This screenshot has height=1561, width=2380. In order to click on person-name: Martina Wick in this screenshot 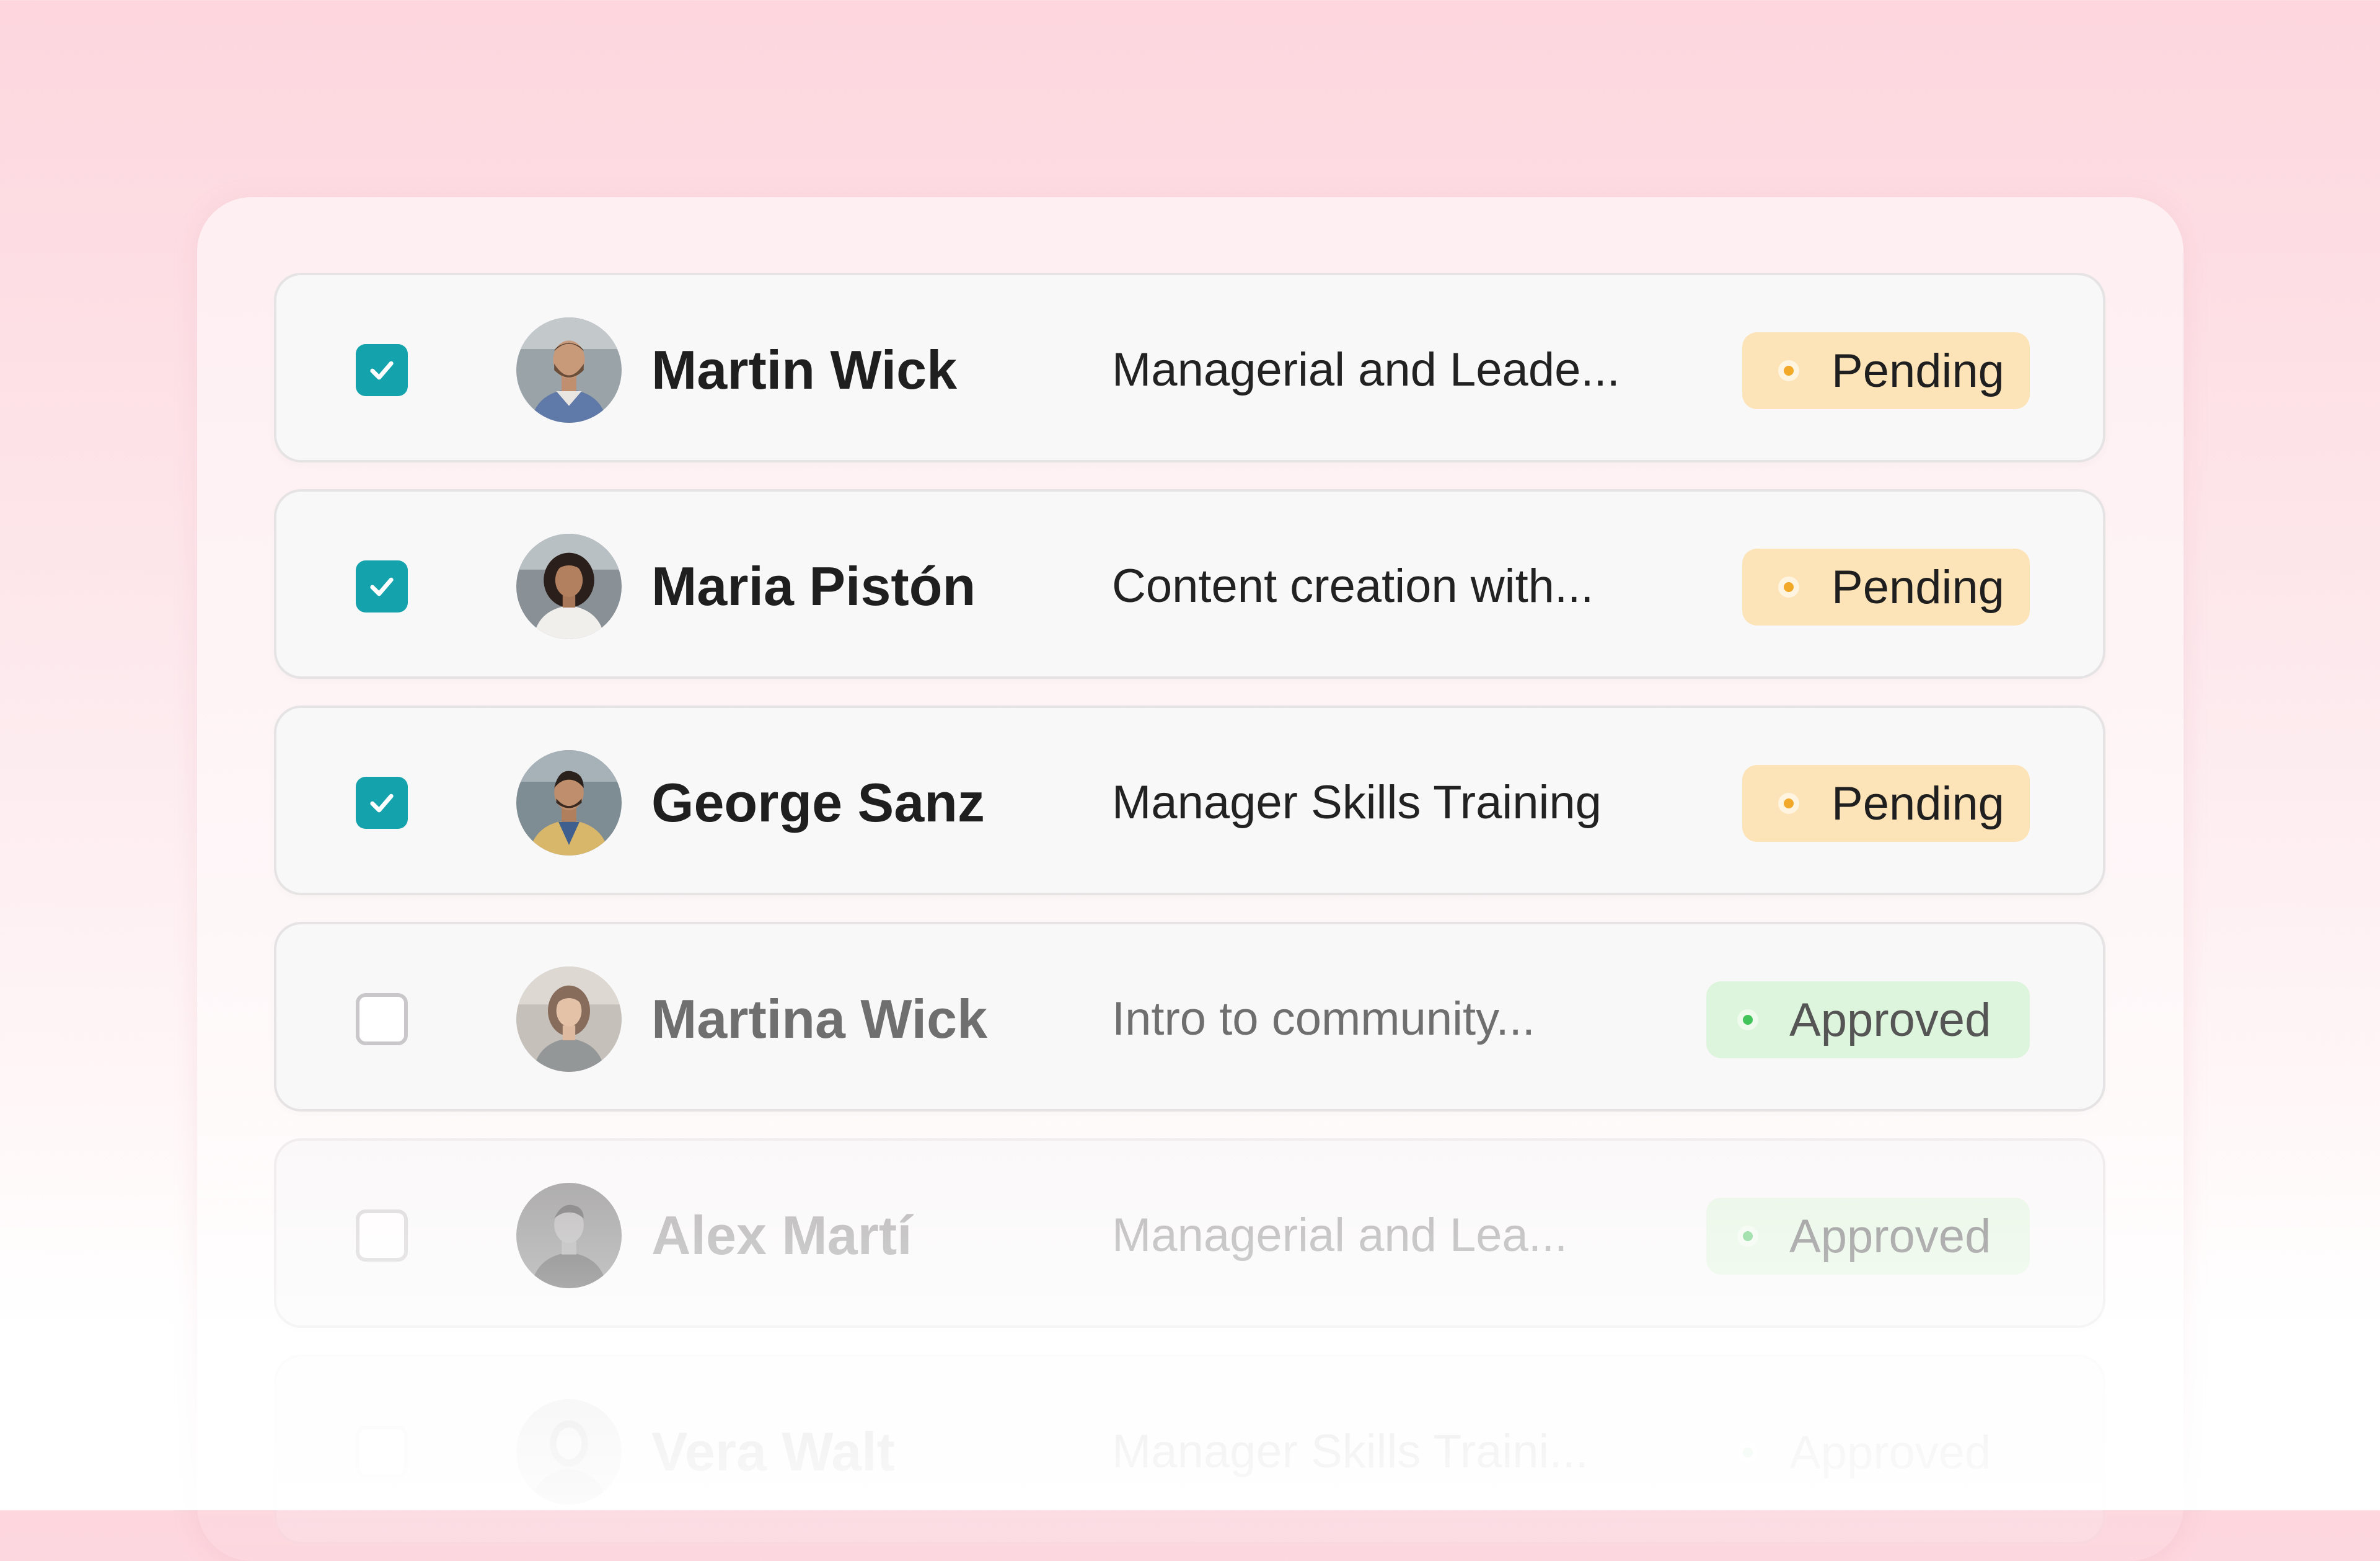, I will do `click(819, 1019)`.